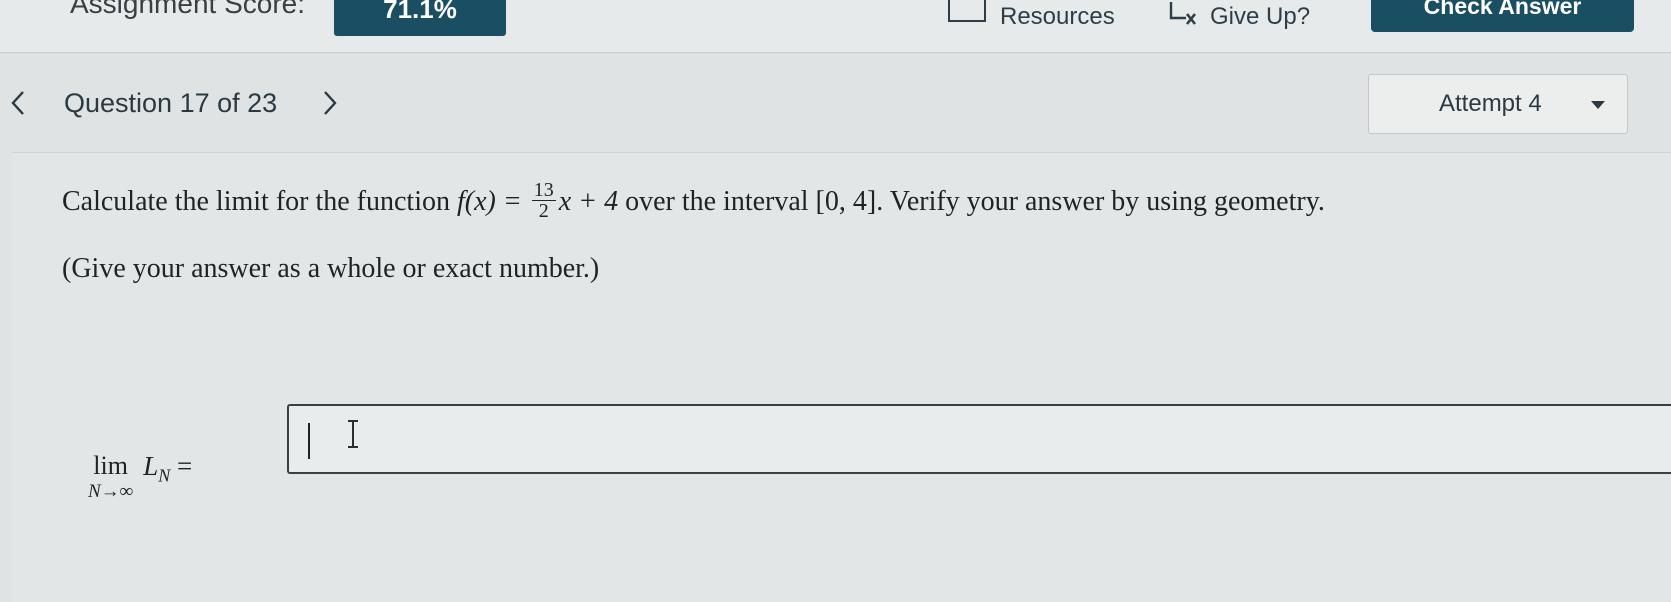 Image resolution: width=1671 pixels, height=602 pixels. Describe the element at coordinates (171, 103) in the screenshot. I see `question-counter: Question 17 of 23` at that location.